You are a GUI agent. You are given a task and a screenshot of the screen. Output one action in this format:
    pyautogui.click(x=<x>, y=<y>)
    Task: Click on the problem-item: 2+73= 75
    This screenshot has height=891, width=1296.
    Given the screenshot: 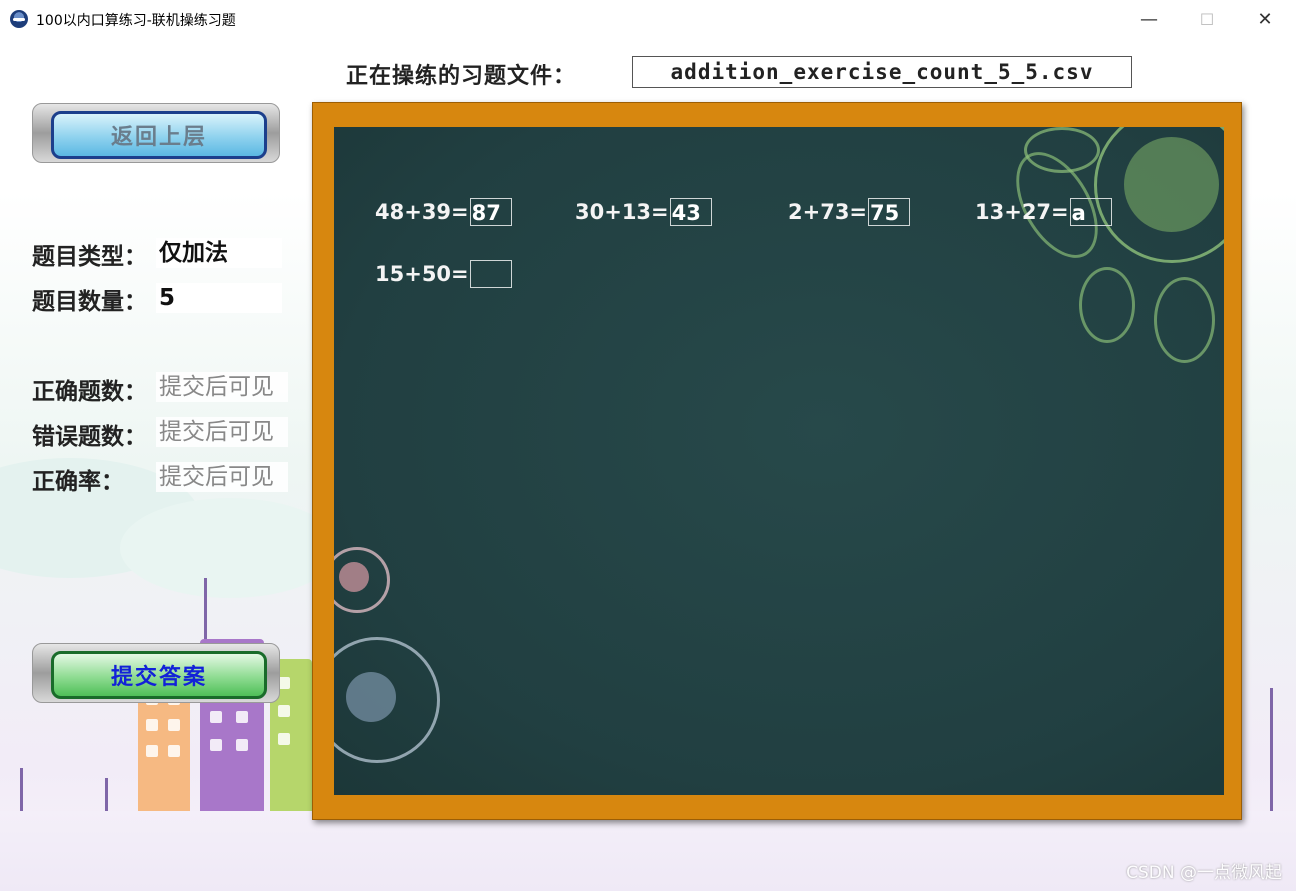 What is the action you would take?
    pyautogui.click(x=849, y=212)
    